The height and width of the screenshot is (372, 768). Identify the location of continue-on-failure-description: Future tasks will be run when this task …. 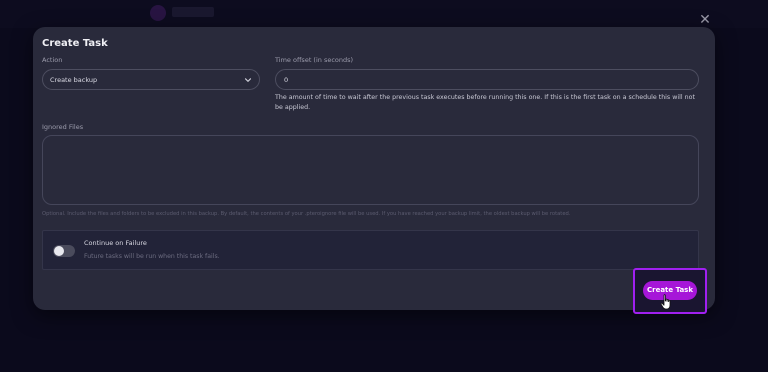
(152, 256).